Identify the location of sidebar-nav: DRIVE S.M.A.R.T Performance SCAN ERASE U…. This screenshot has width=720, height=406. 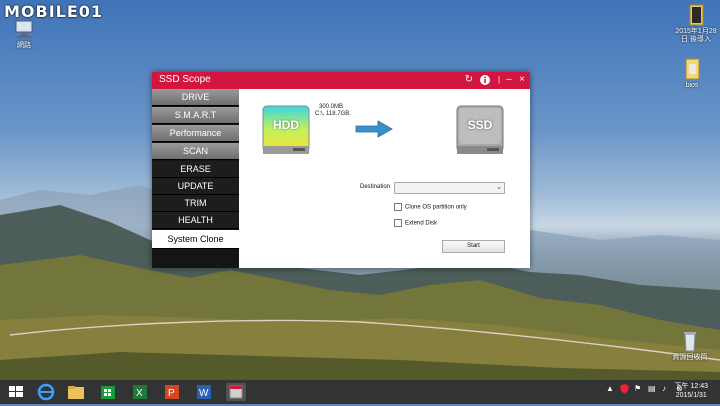
(195, 178).